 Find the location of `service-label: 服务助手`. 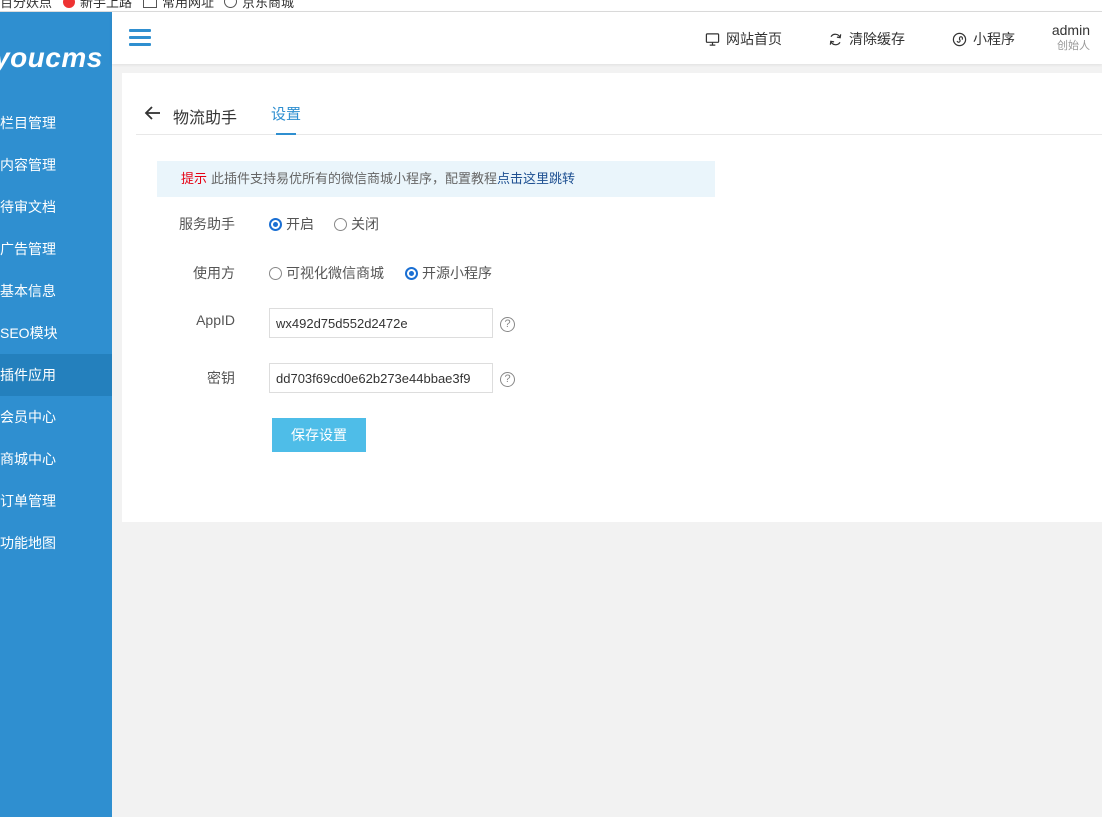

service-label: 服务助手 is located at coordinates (207, 224).